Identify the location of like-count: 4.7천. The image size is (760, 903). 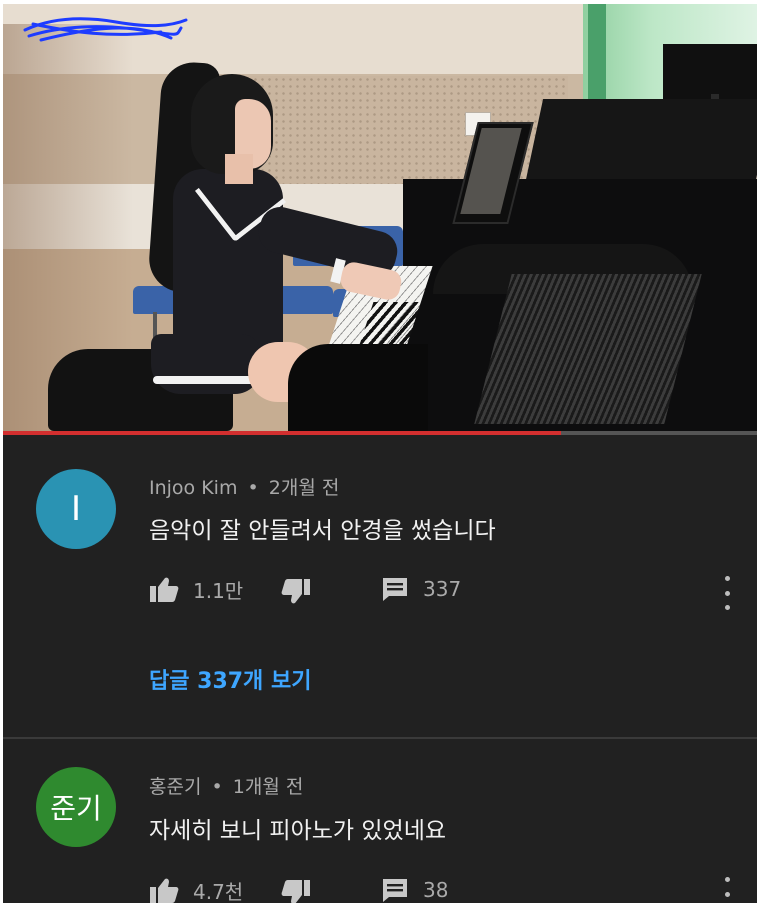
(218, 891).